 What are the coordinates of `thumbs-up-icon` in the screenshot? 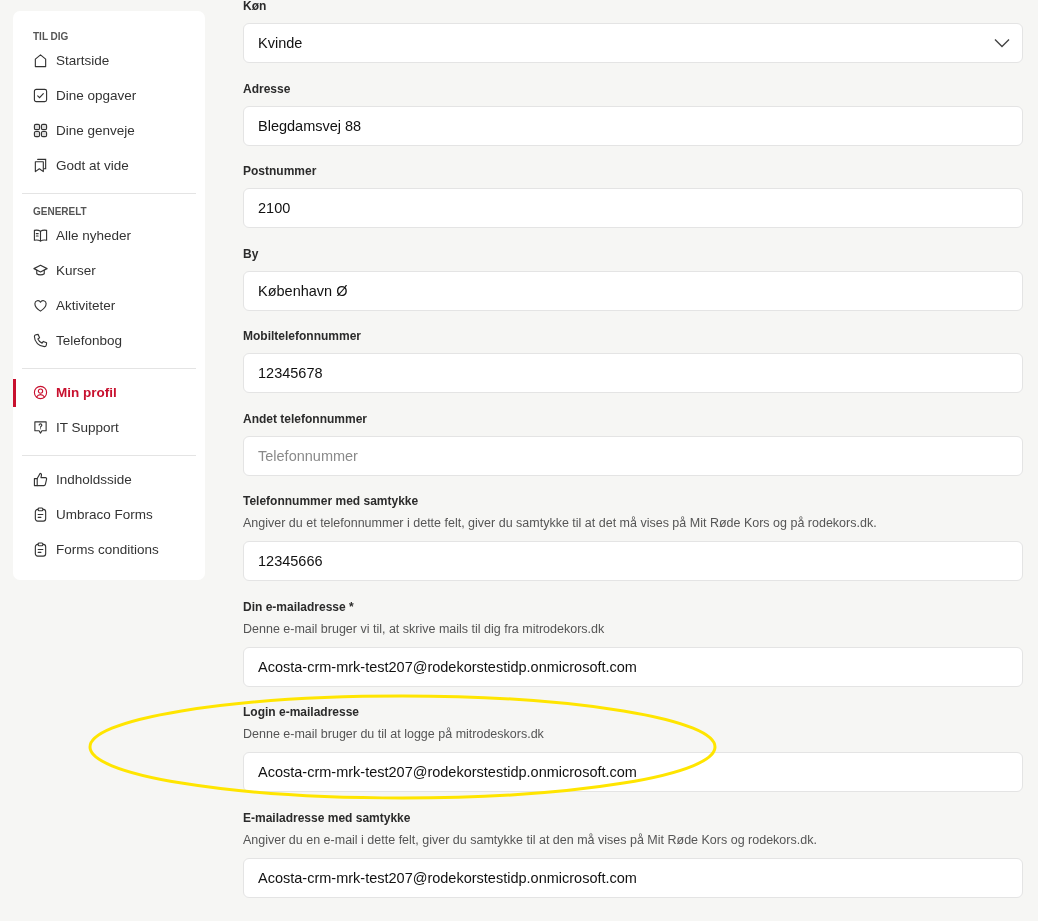 It's located at (40, 479).